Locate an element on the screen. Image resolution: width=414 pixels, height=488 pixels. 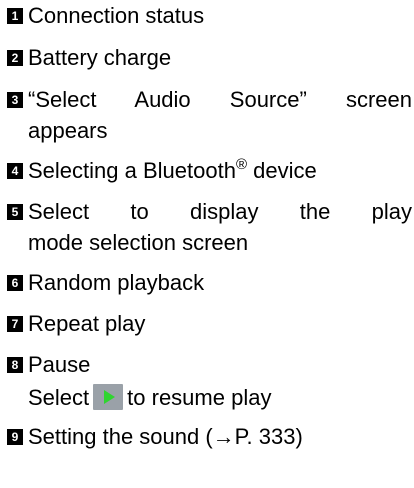
legend-item-text: Random playback is located at coordinates (116, 282).